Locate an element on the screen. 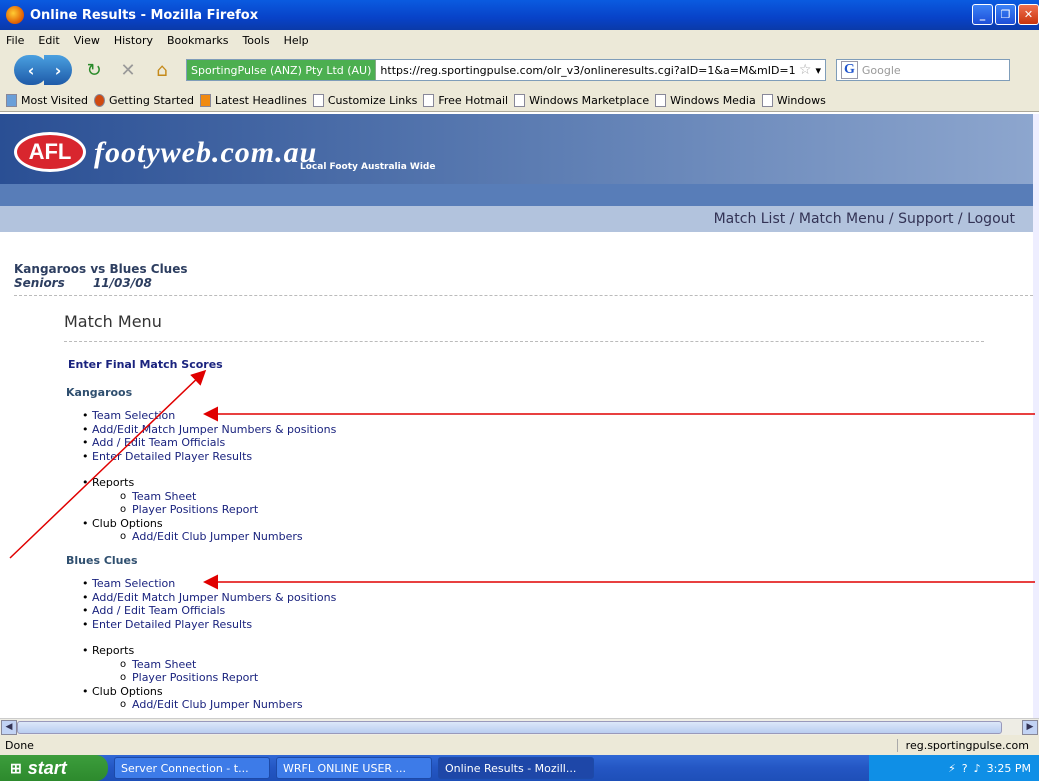 This screenshot has height=781, width=1039. nav-logout: Logout is located at coordinates (991, 219).